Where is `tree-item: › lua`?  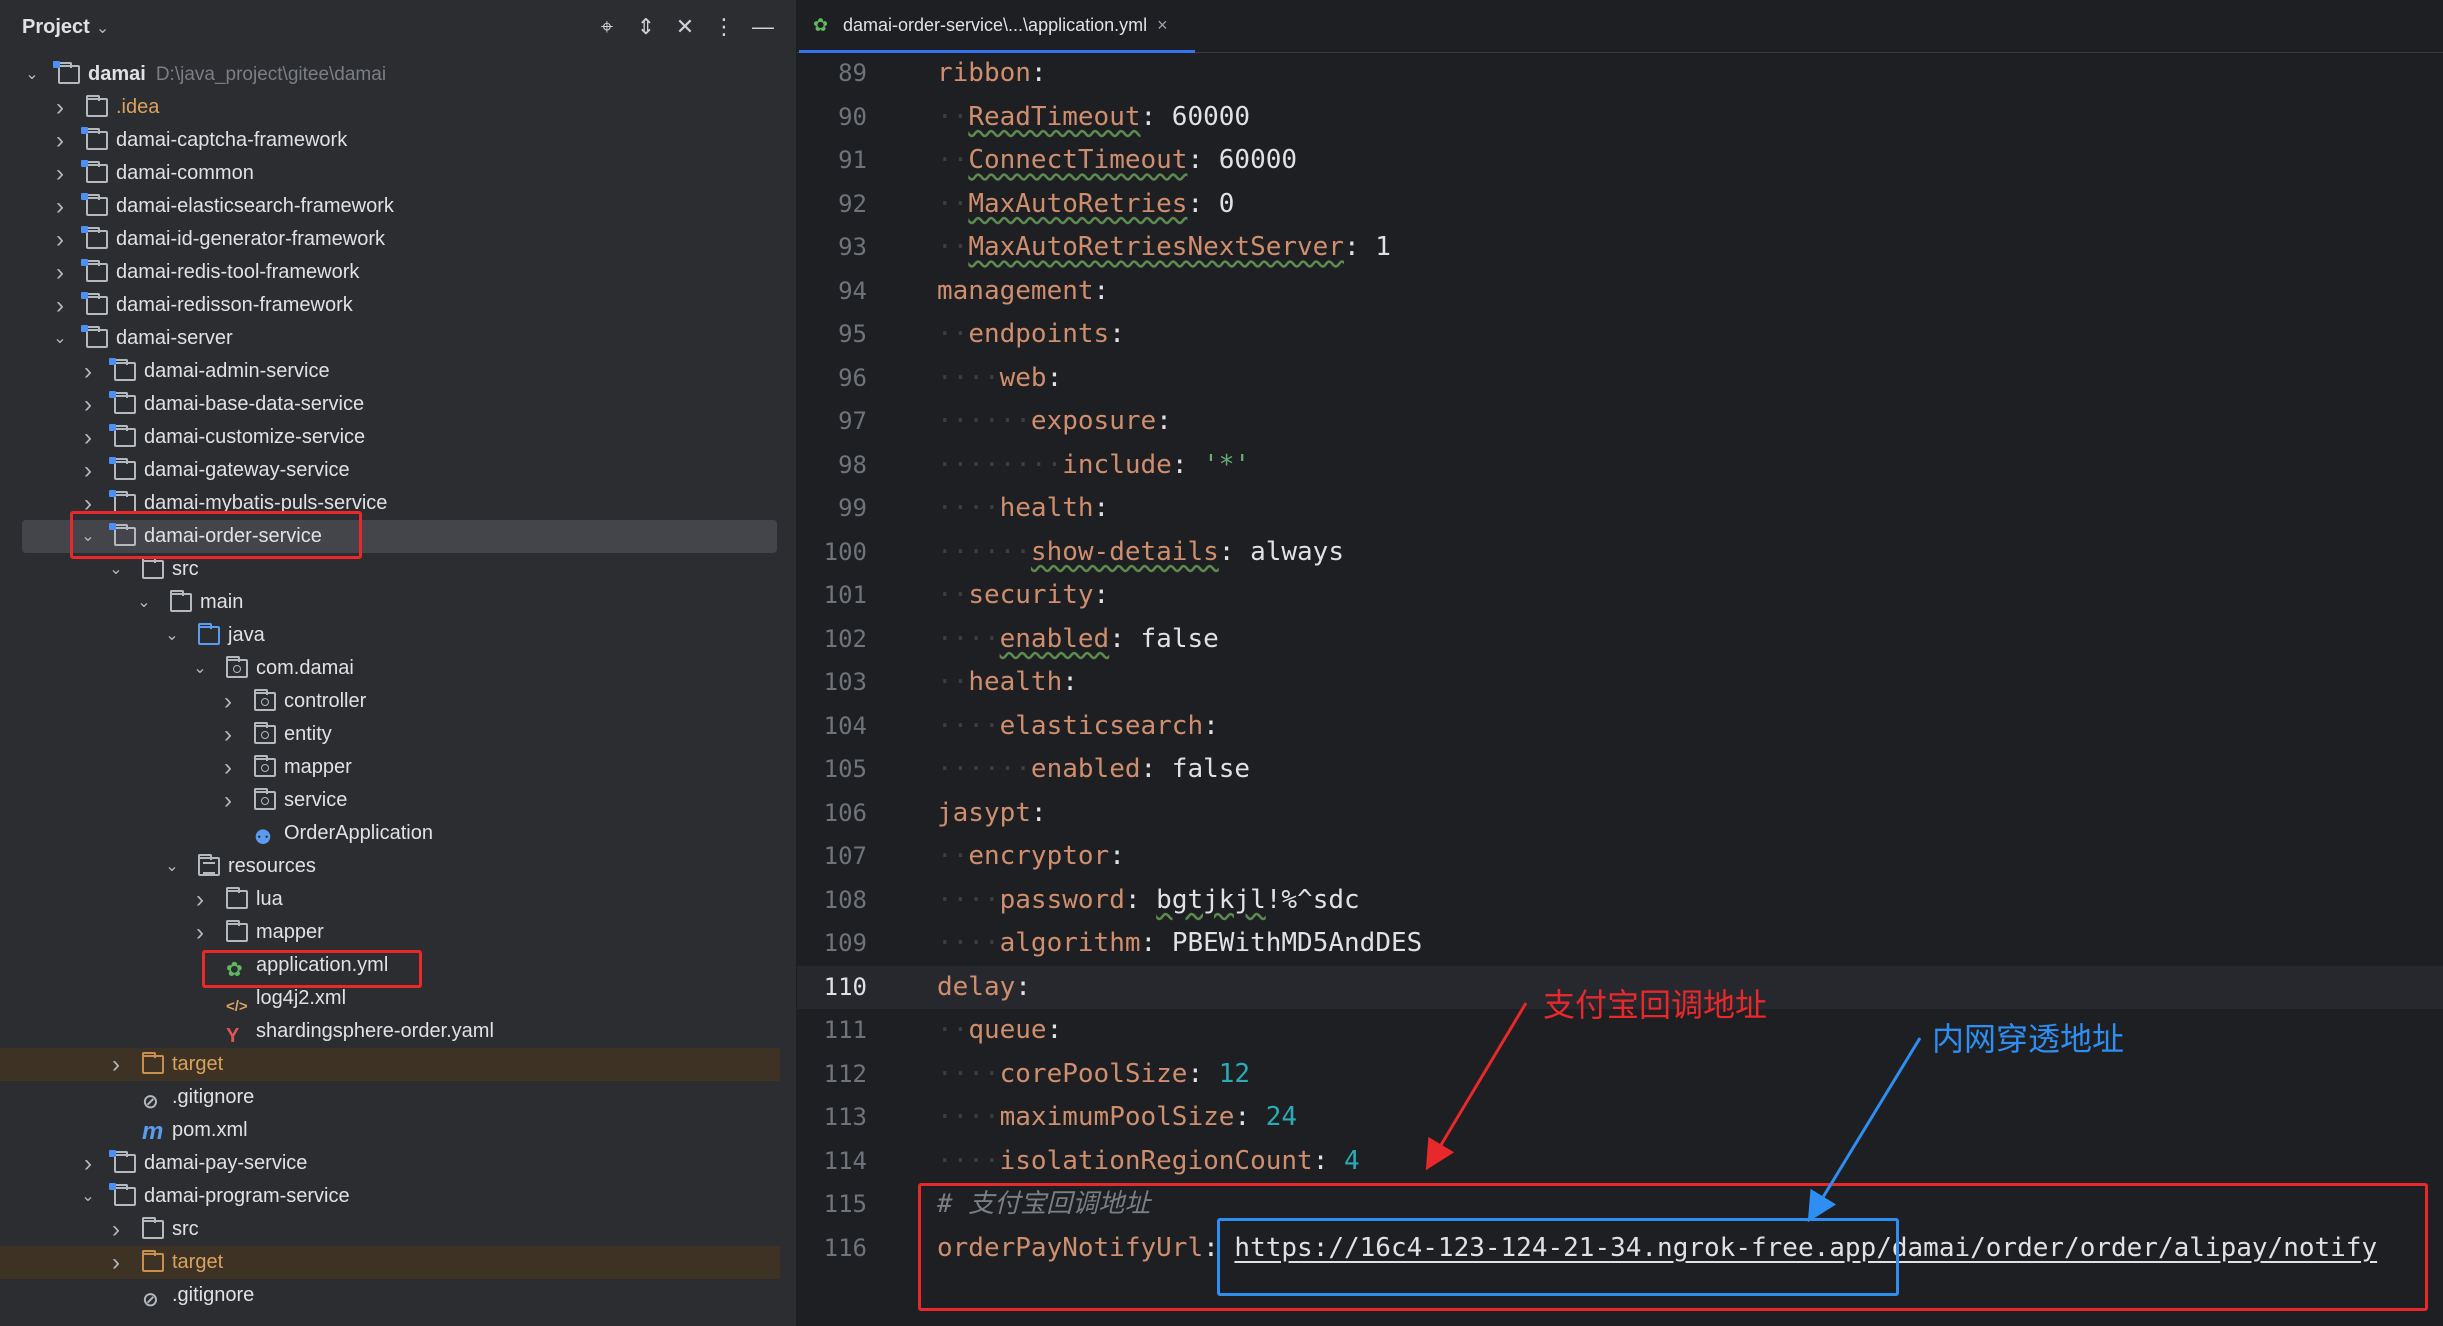 tree-item: › lua is located at coordinates (390, 899).